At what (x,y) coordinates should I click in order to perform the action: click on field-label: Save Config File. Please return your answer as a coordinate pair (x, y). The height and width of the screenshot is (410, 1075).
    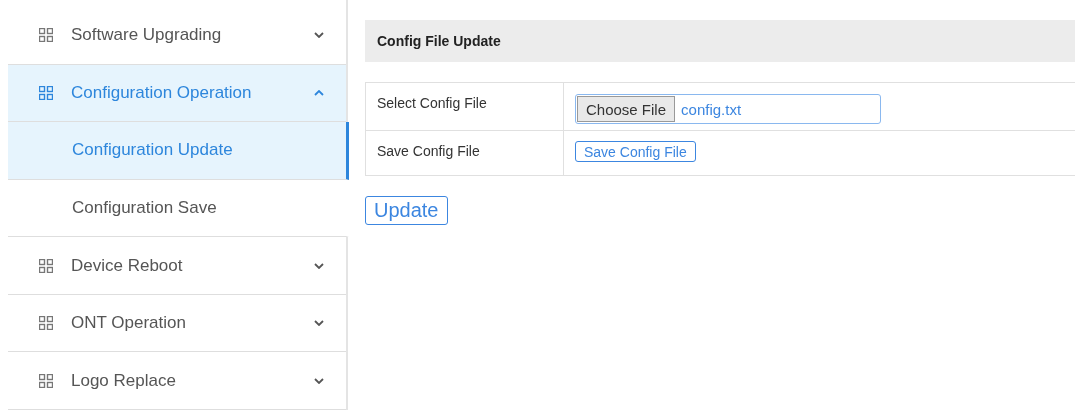
    Looking at the image, I should click on (465, 153).